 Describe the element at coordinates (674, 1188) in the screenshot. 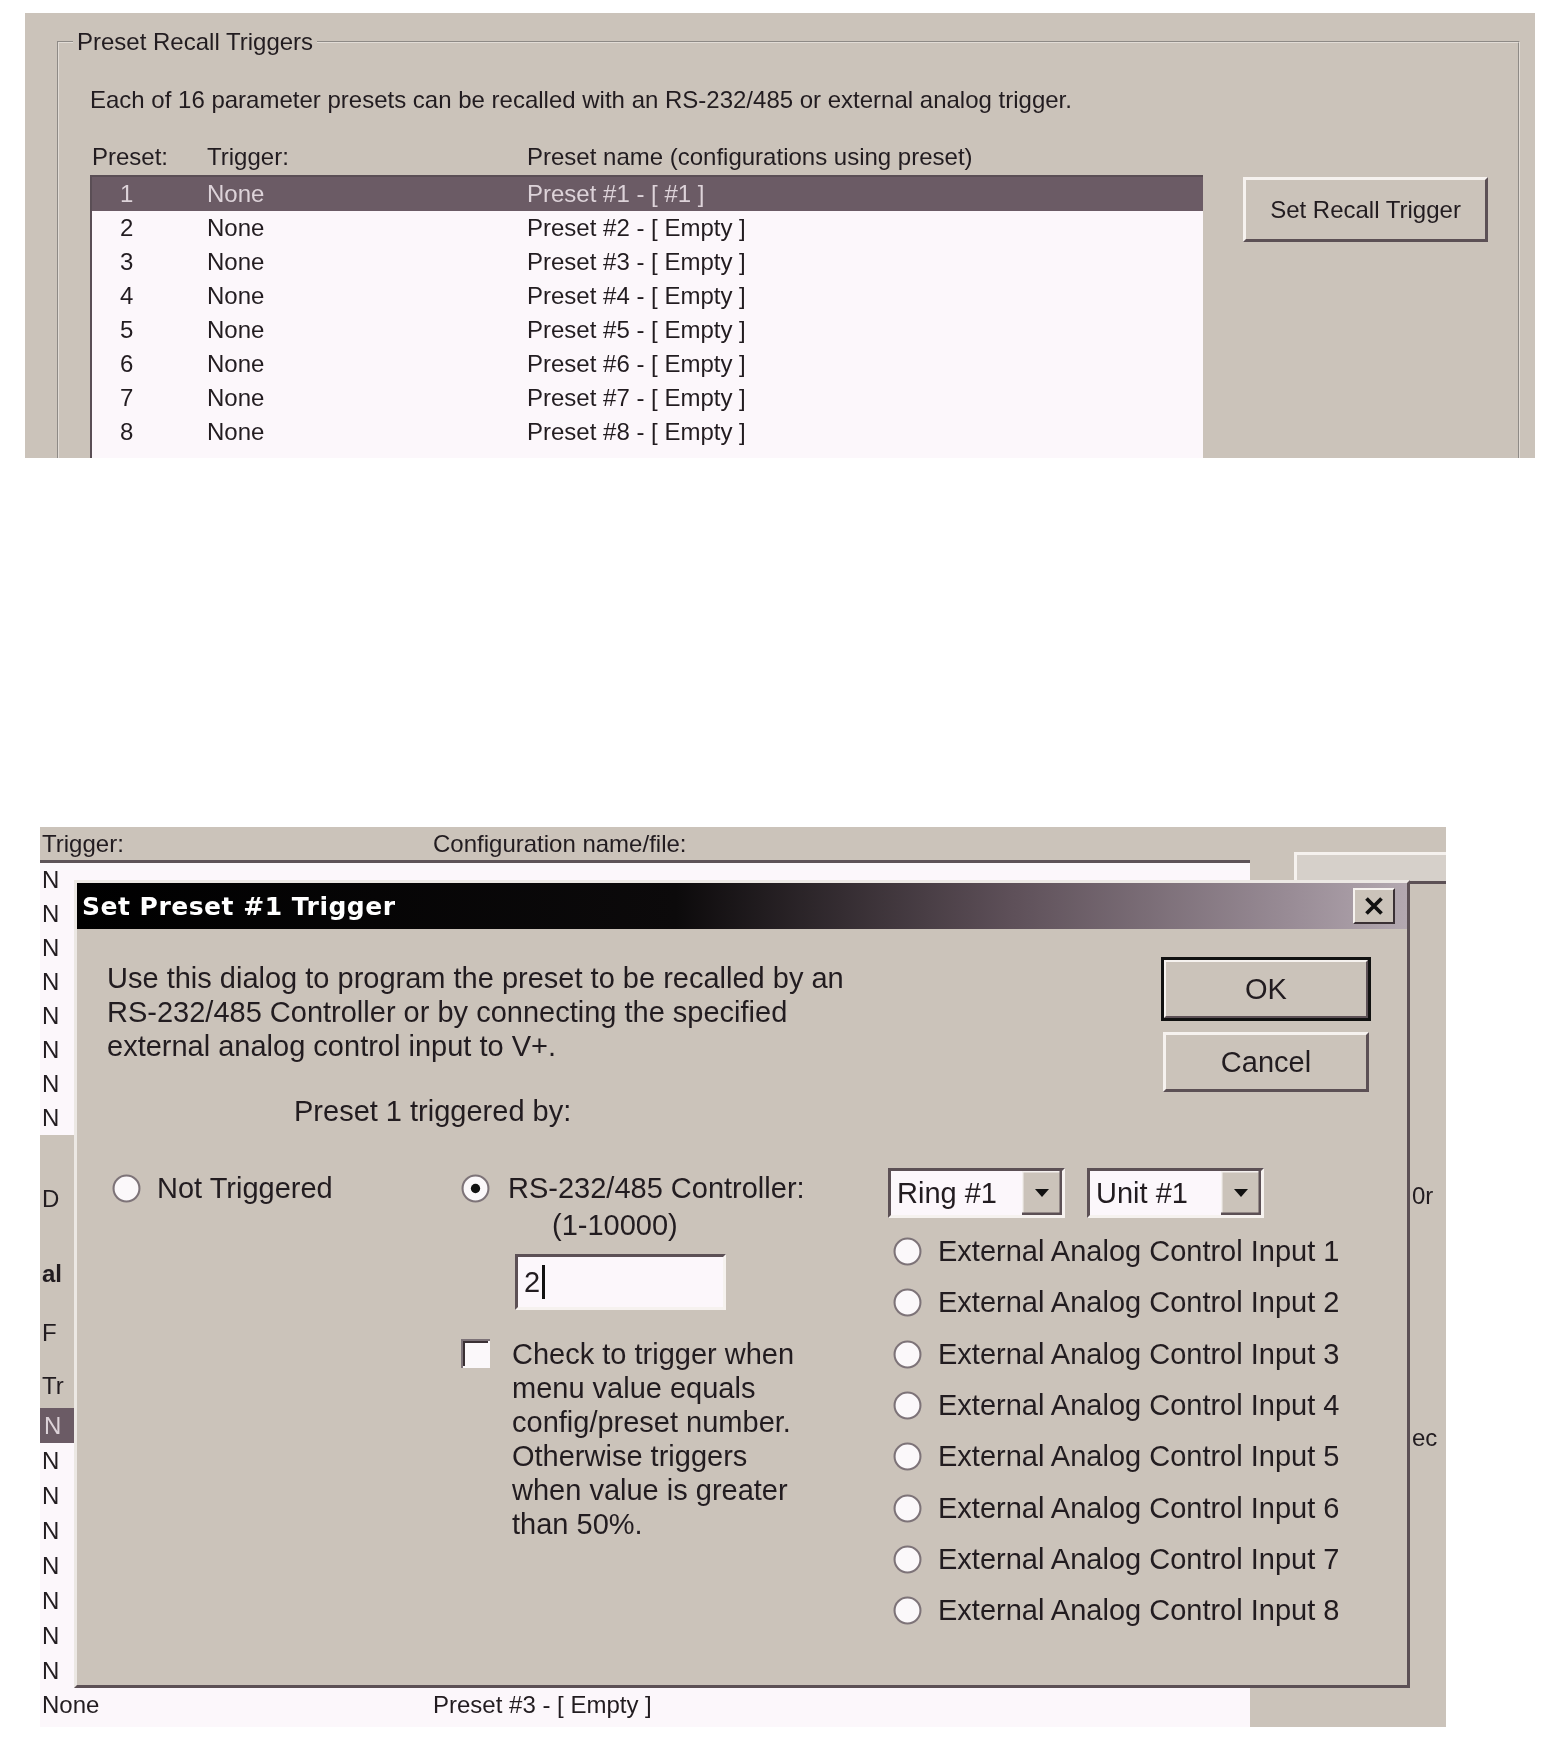

I see `radio-option: RS-232/485 Controller:` at that location.